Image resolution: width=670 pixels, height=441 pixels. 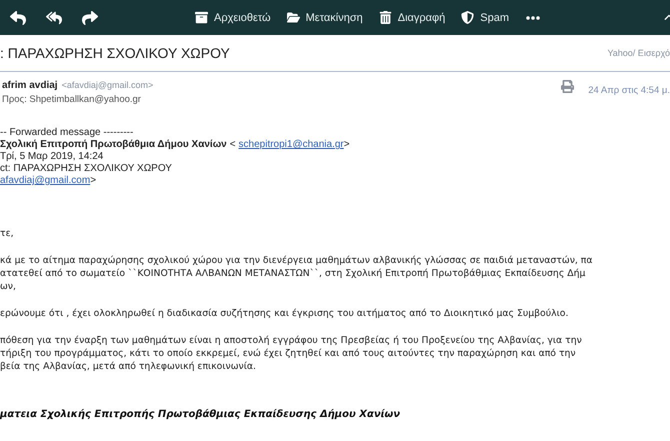 I want to click on forwarded-header: -- Forwarded message ---------, so click(x=67, y=133).